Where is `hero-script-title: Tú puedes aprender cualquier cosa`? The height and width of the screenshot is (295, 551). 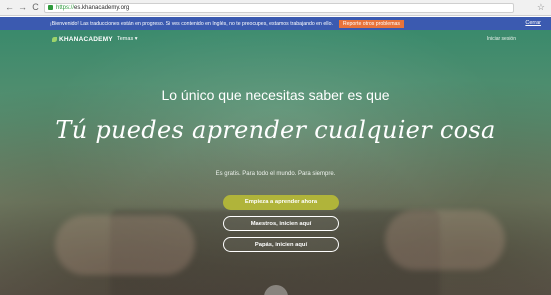 hero-script-title: Tú puedes aprender cualquier cosa is located at coordinates (275, 130).